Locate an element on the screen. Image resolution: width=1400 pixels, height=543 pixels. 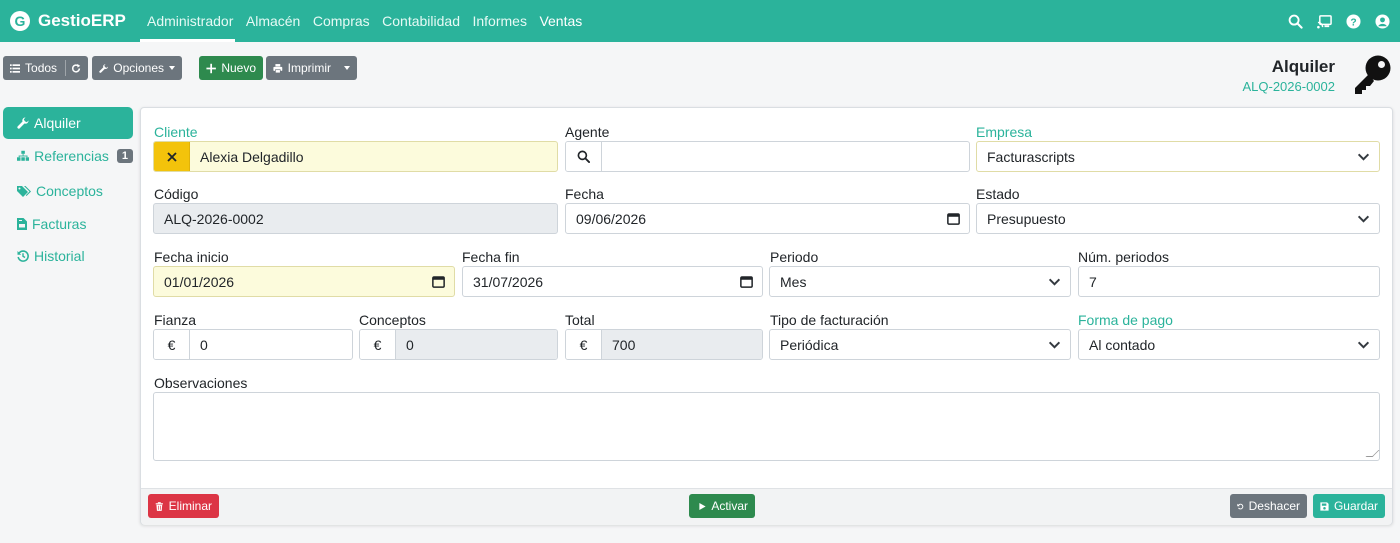
agente-label: Agente is located at coordinates (587, 132).